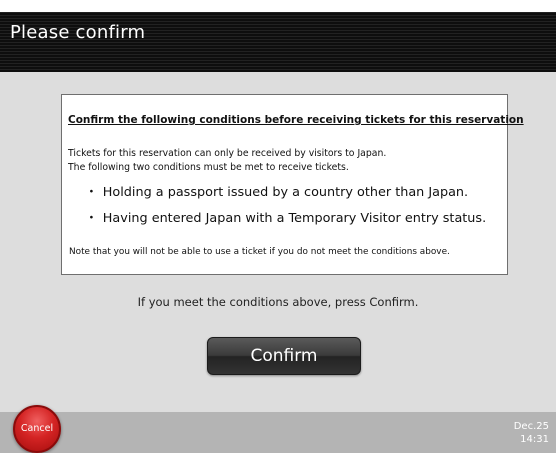  I want to click on time-label: 14:31, so click(534, 439).